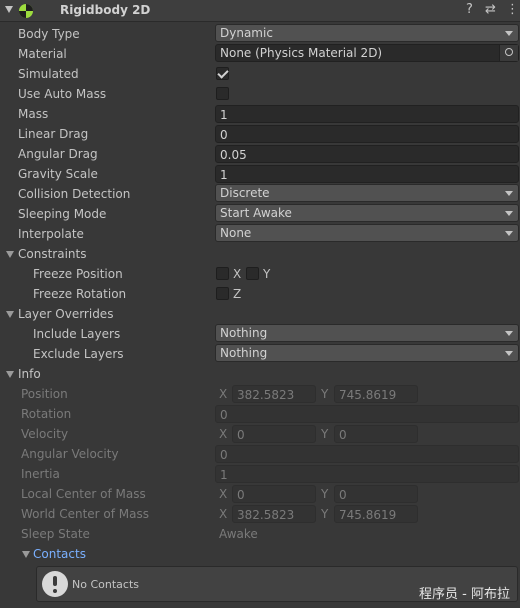 The width and height of the screenshot is (520, 608). Describe the element at coordinates (40, 474) in the screenshot. I see `inertia-label: Inertia` at that location.